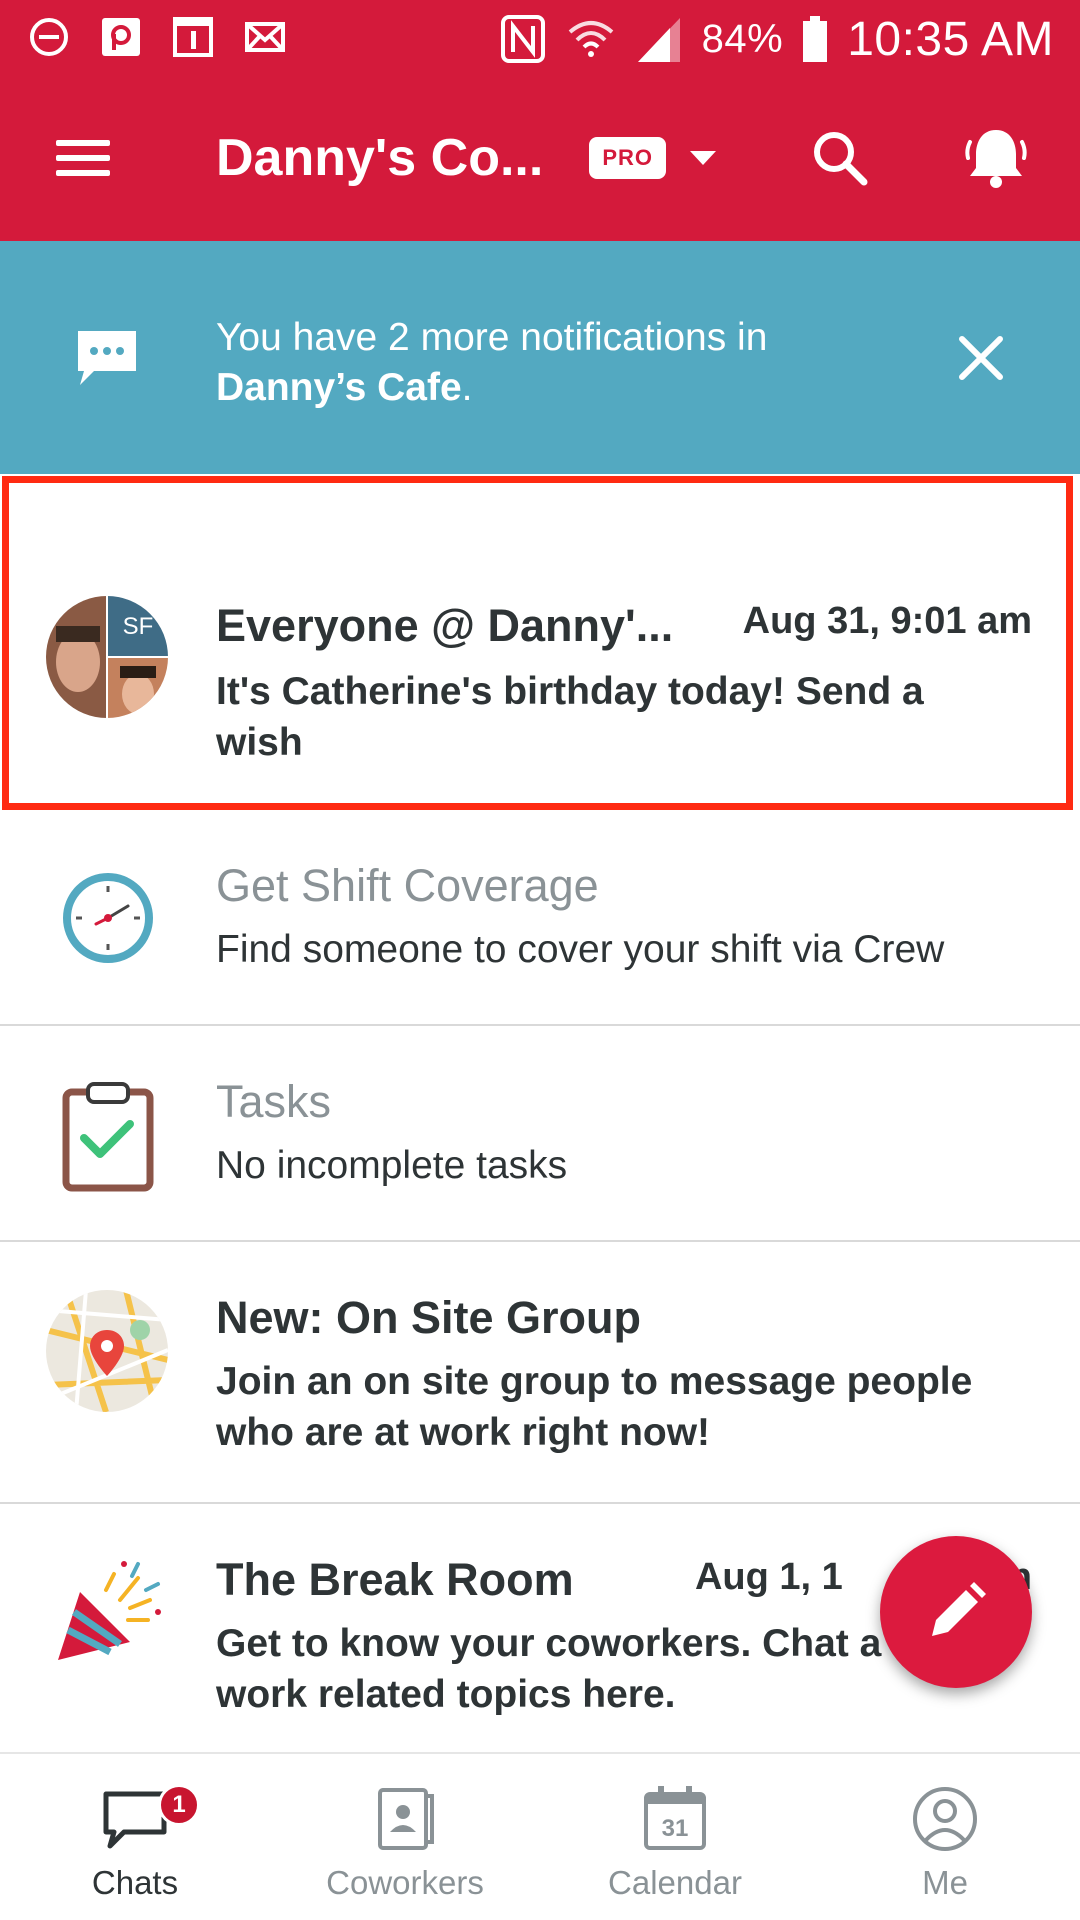 This screenshot has height=1920, width=1080. I want to click on calendar-day-number: 31, so click(675, 1828).